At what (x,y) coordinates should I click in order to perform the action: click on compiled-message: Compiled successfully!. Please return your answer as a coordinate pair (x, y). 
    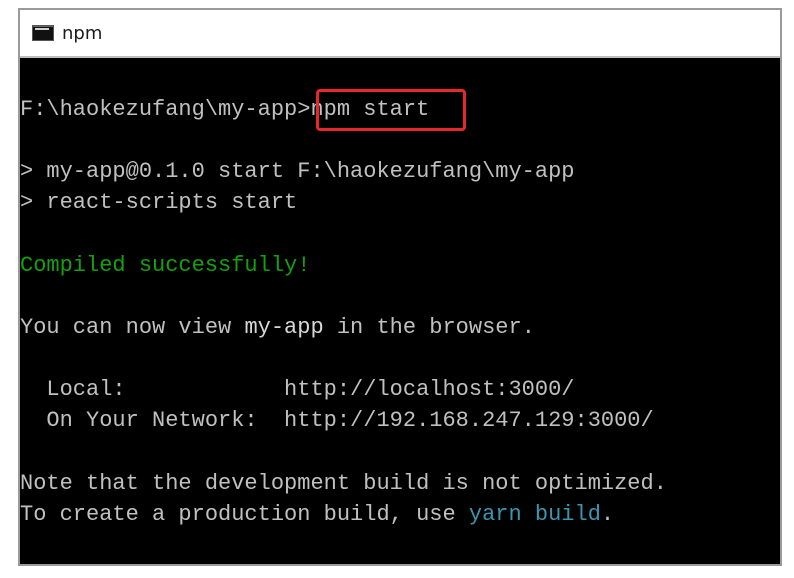
    Looking at the image, I should click on (165, 265).